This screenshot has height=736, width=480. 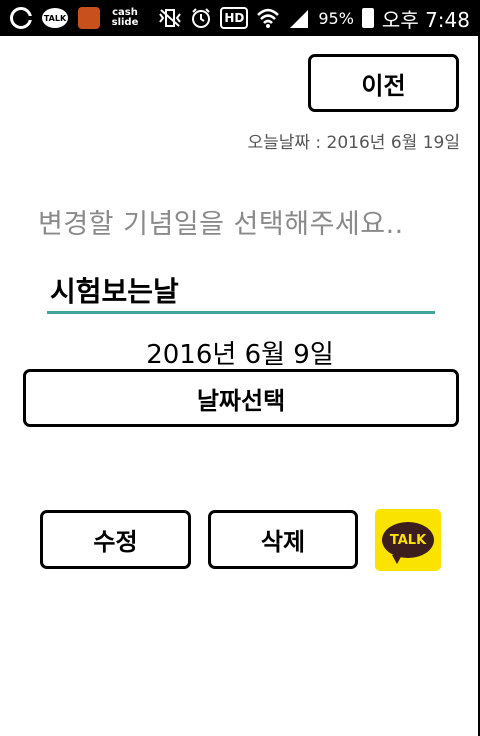 I want to click on delete-button: 삭제, so click(x=283, y=539).